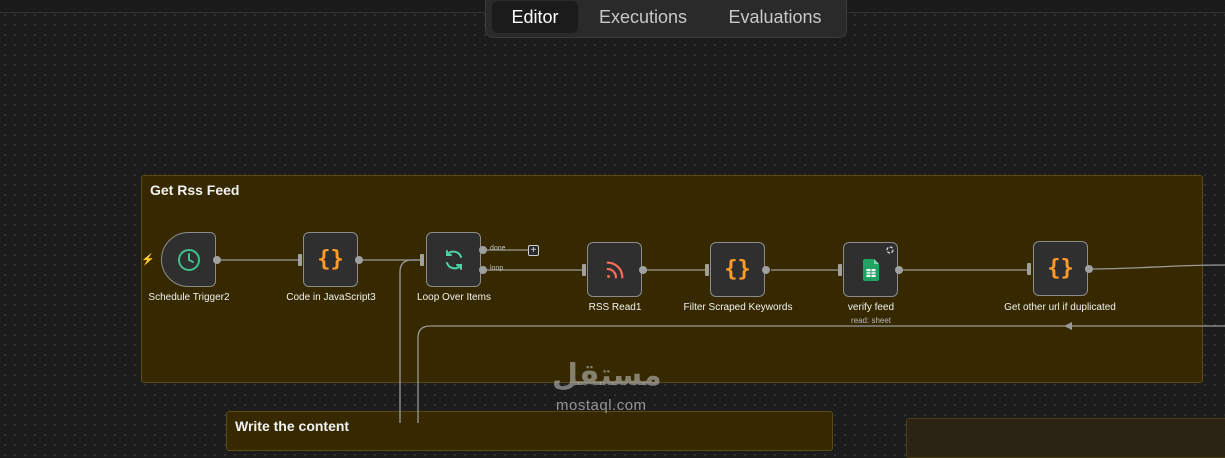 This screenshot has height=458, width=1225. I want to click on node-rss-read, so click(614, 269).